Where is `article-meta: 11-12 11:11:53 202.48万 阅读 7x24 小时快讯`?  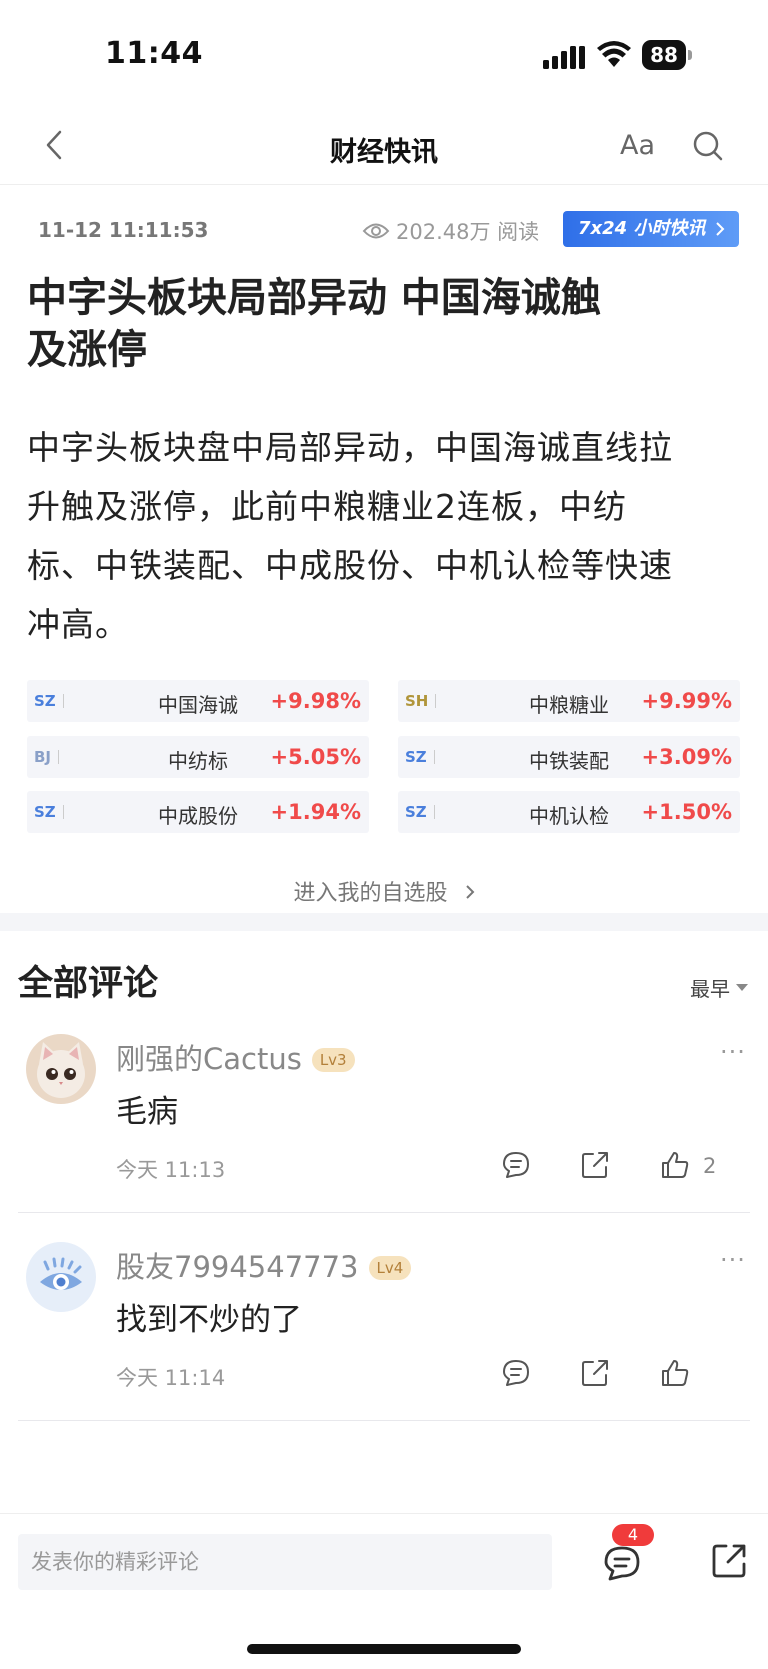
article-meta: 11-12 11:11:53 202.48万 阅读 7x24 小时快讯 is located at coordinates (384, 230).